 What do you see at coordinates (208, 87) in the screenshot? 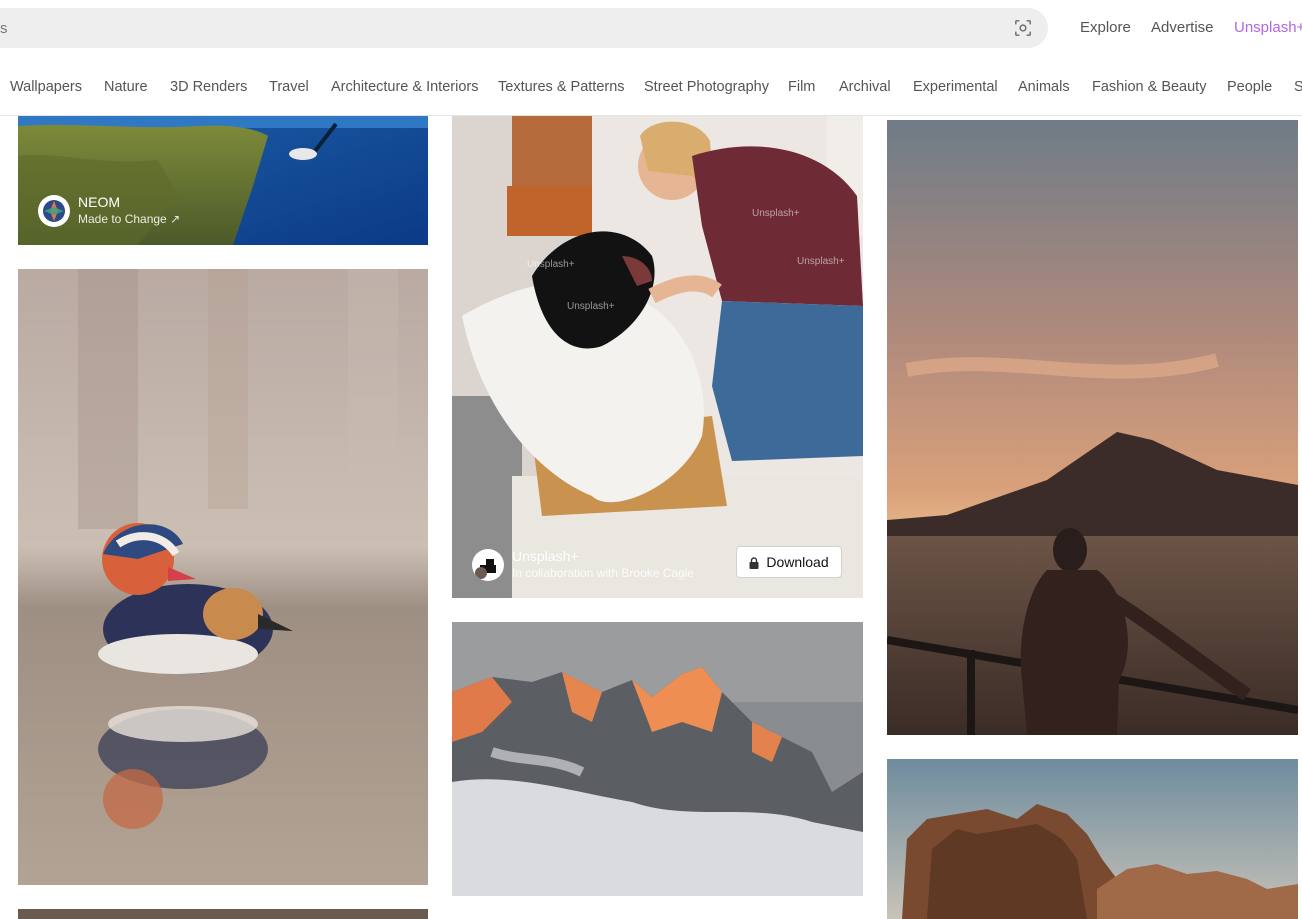
I see `category-tab-3d-renders: 3D Renders` at bounding box center [208, 87].